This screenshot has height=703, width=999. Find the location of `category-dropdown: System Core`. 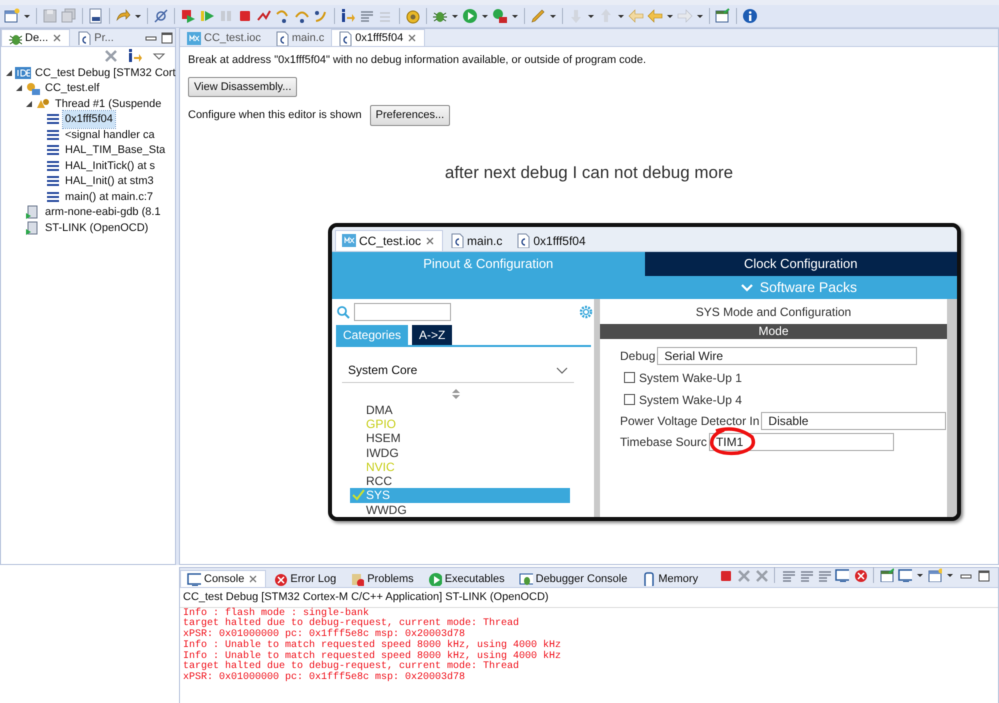

category-dropdown: System Core is located at coordinates (458, 370).